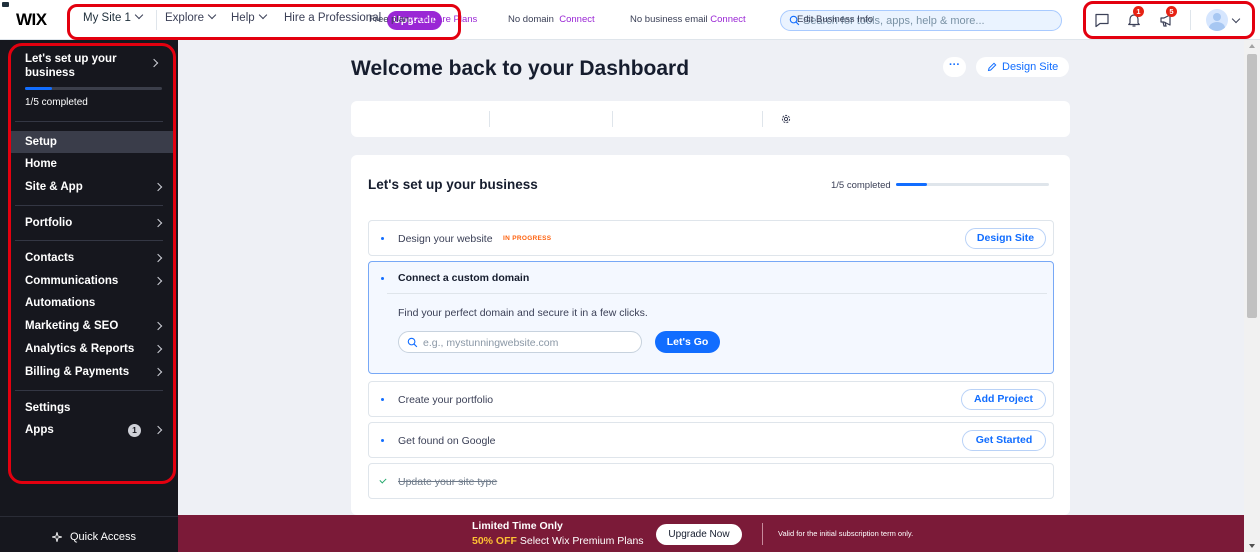 The width and height of the screenshot is (1260, 552). What do you see at coordinates (5, 4) in the screenshot?
I see `corner-control` at bounding box center [5, 4].